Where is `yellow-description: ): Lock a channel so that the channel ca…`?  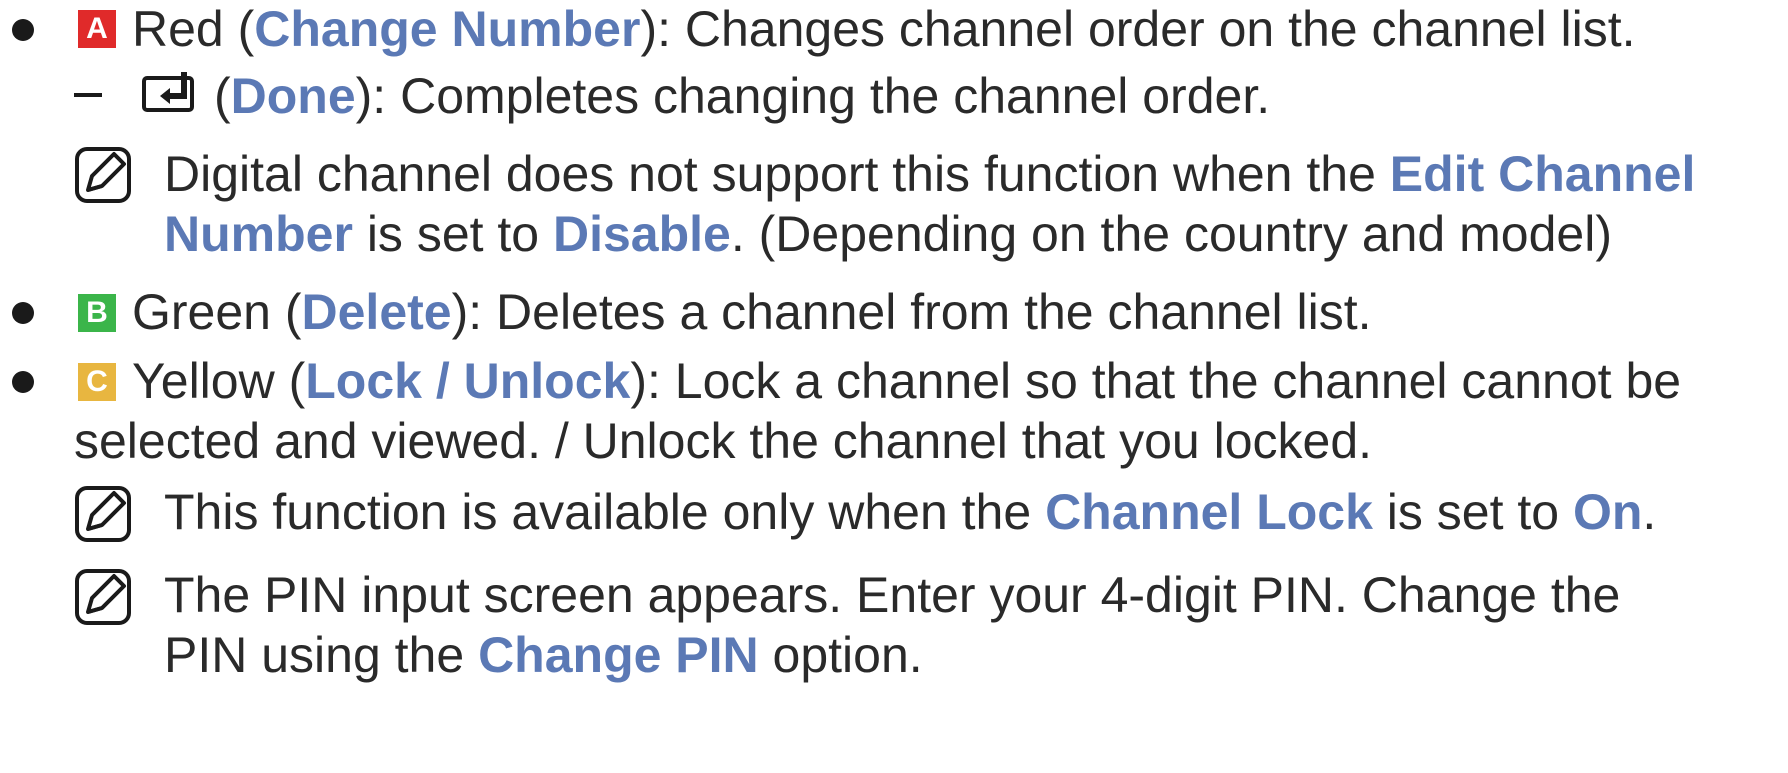
yellow-description: ): Lock a channel so that the channel ca… is located at coordinates (1156, 381).